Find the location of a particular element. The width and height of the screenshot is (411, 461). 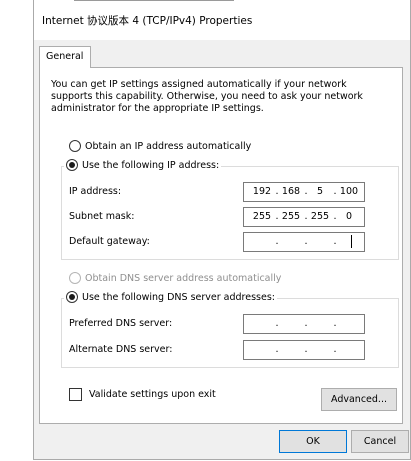

subnet-mask-label: Subnet mask: is located at coordinates (102, 216).